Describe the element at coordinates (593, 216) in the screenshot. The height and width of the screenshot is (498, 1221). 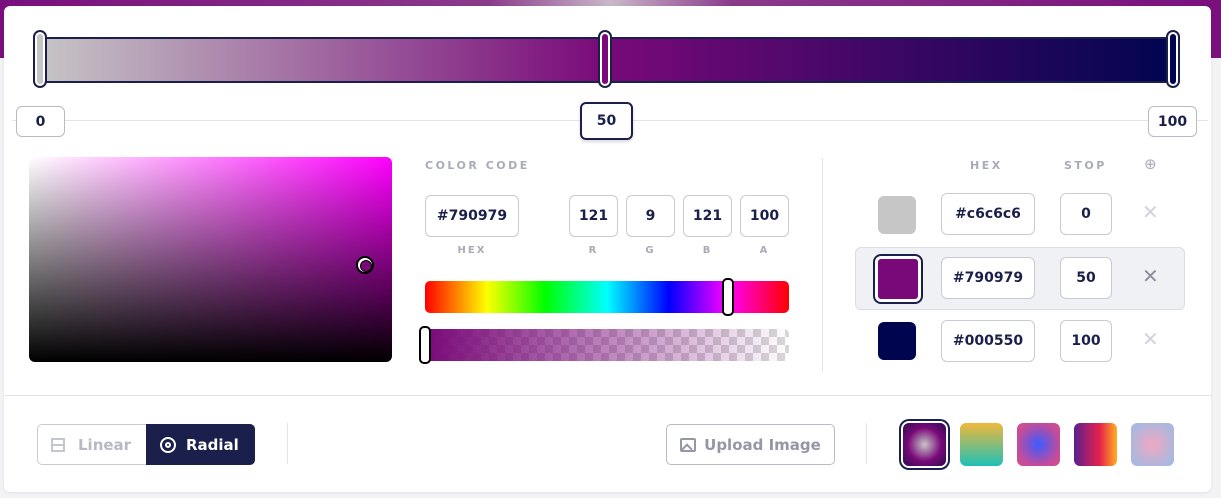
I see `r-input: 121` at that location.